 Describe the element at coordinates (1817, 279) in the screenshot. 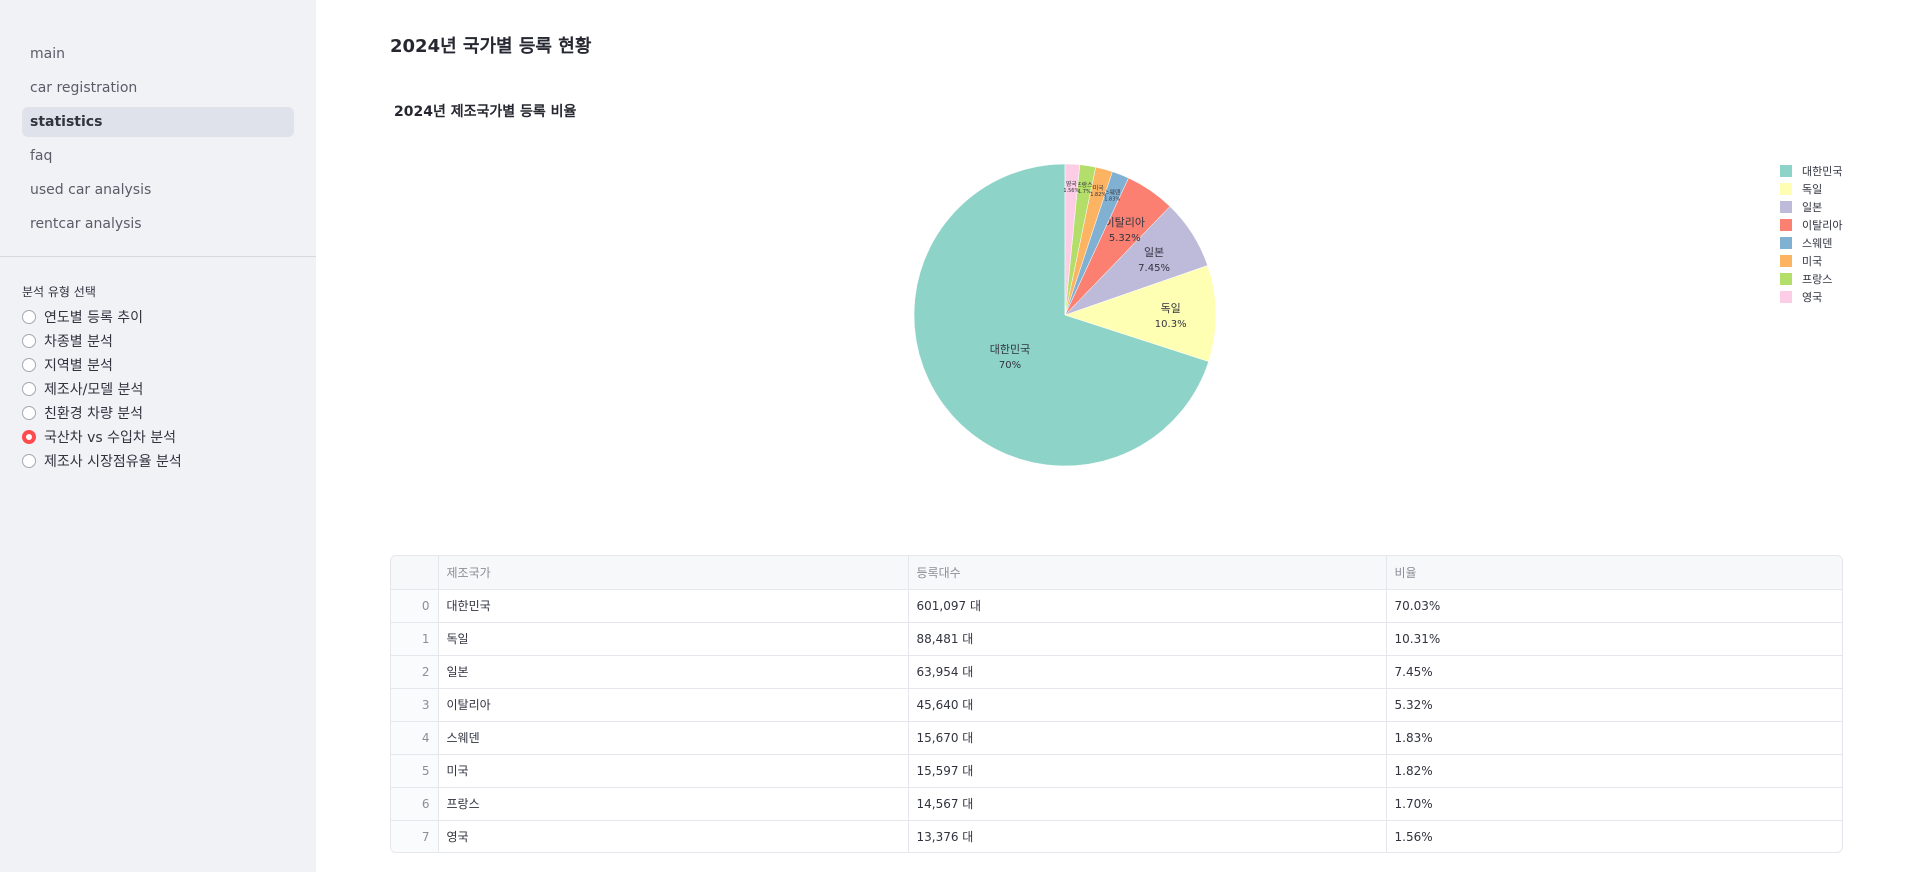

I see `legend-label: 프랑스` at that location.